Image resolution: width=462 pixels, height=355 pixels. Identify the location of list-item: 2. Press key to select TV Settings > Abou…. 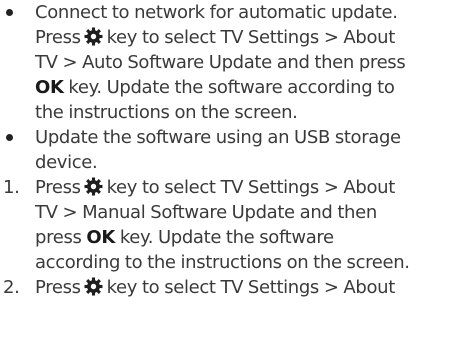
(230, 287).